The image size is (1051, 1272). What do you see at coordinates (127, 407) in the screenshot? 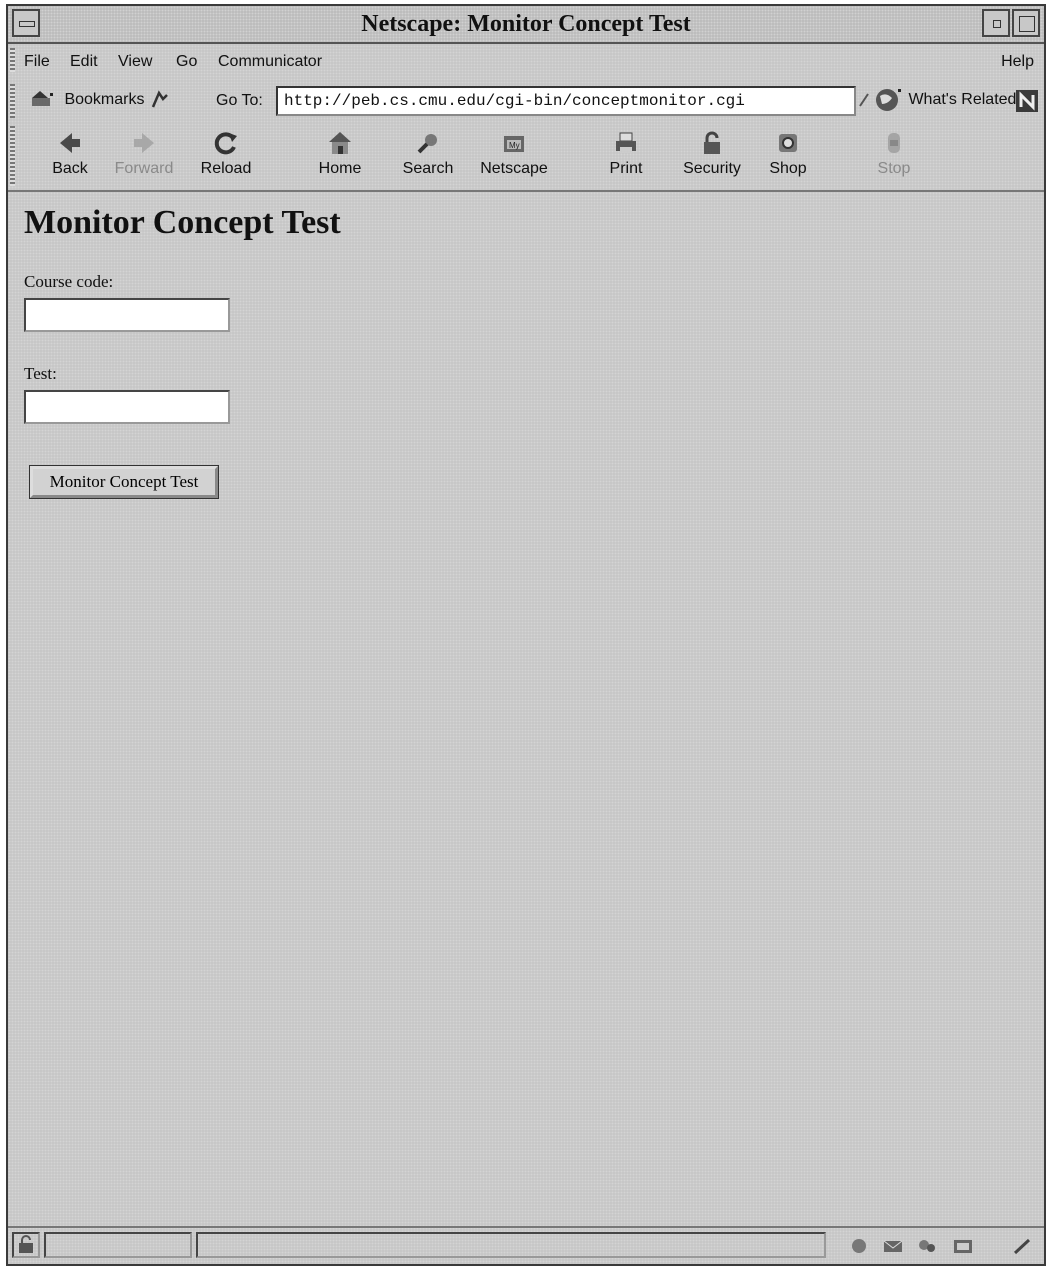
I see `test-field` at bounding box center [127, 407].